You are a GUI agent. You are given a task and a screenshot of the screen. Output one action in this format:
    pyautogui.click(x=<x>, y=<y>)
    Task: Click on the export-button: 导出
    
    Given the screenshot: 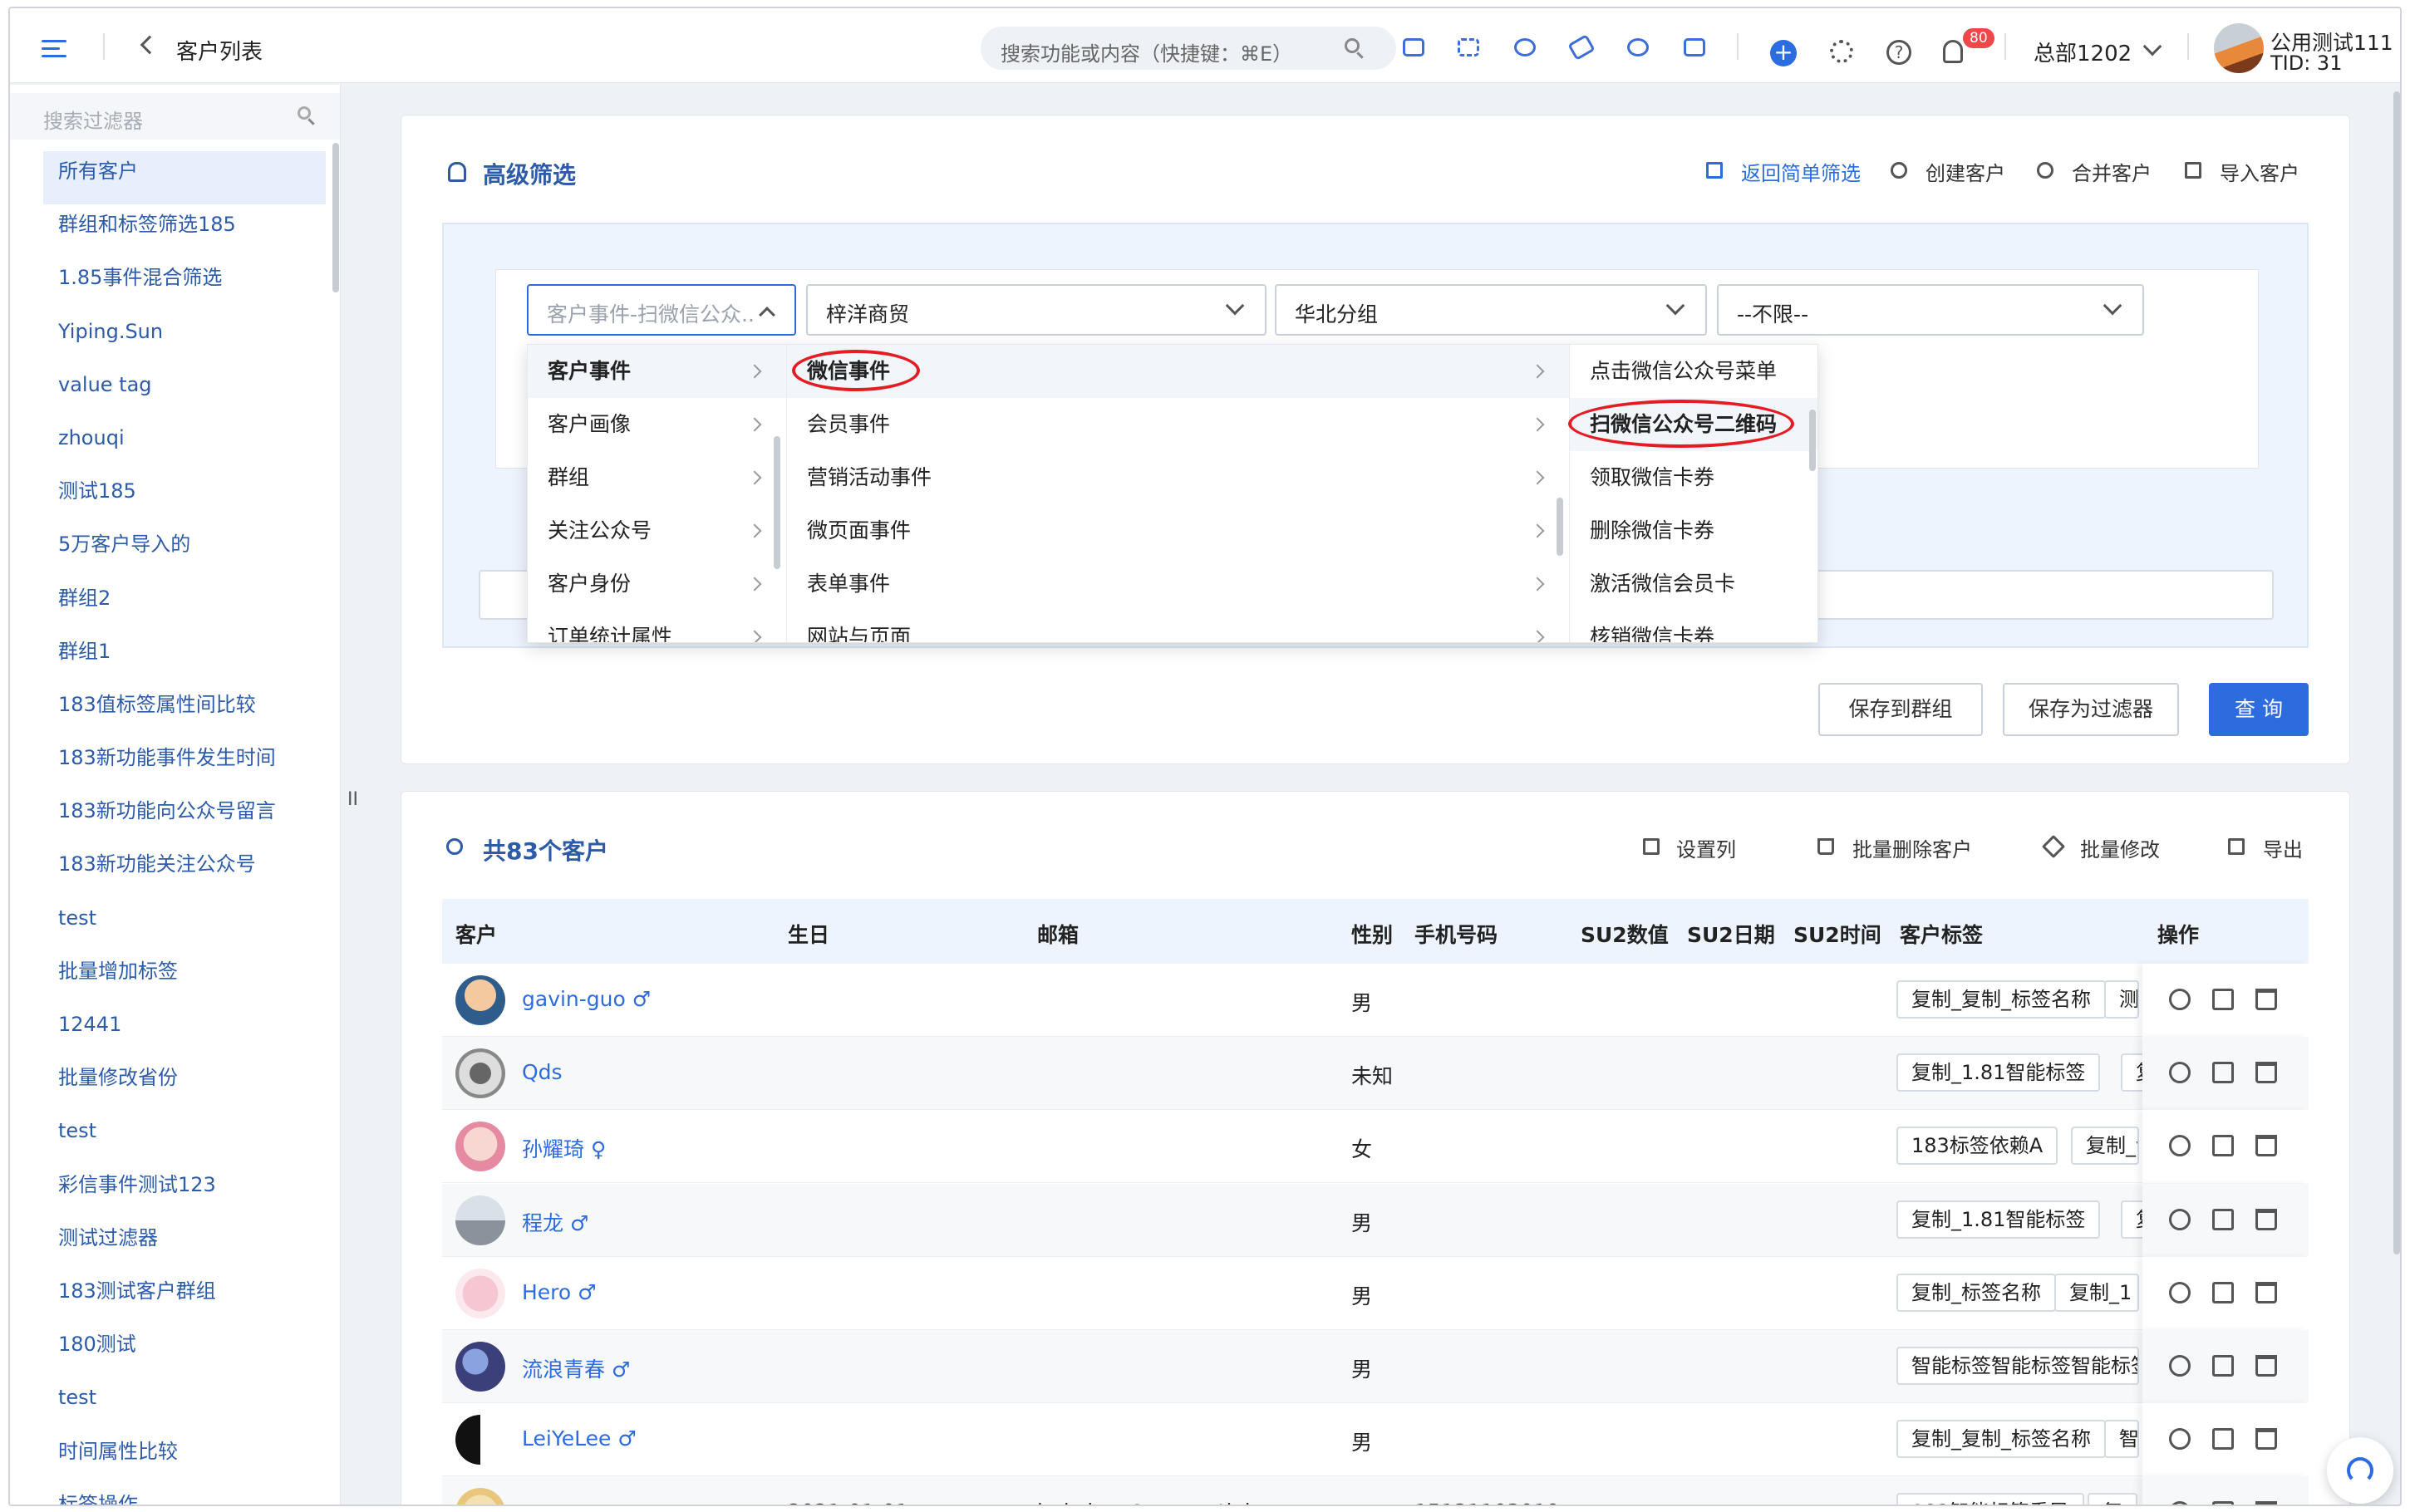 What is the action you would take?
    pyautogui.click(x=2283, y=848)
    